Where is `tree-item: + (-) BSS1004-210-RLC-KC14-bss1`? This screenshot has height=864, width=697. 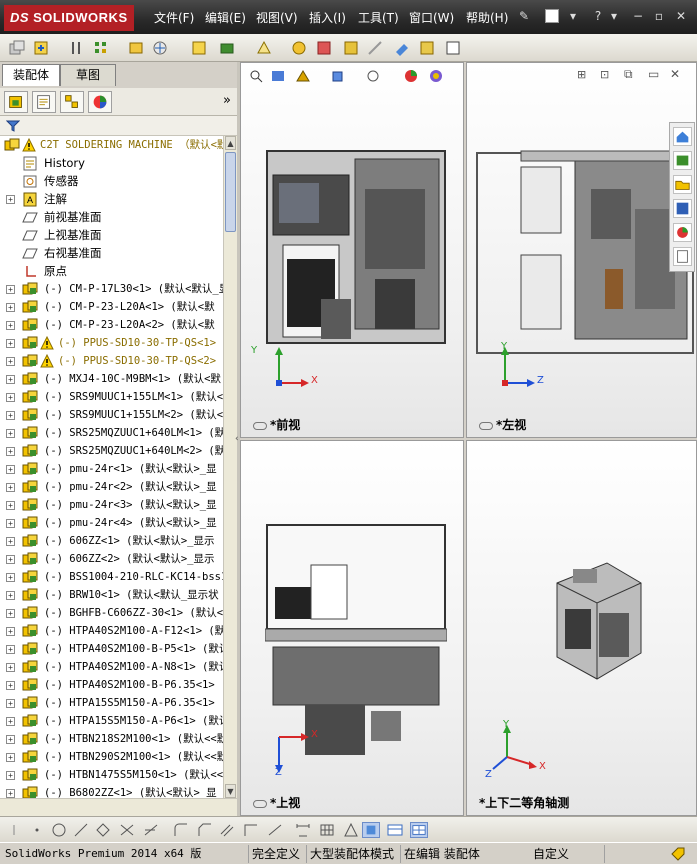
tree-item: + (-) BSS1004-210-RLC-KC14-bss1 is located at coordinates (111, 577).